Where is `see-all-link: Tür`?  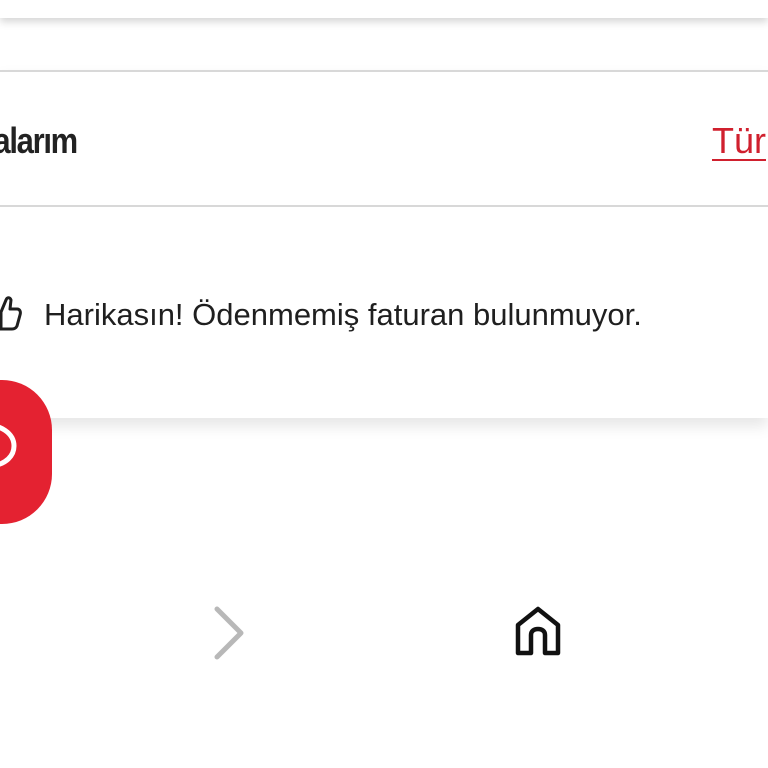
see-all-link: Tür is located at coordinates (739, 141).